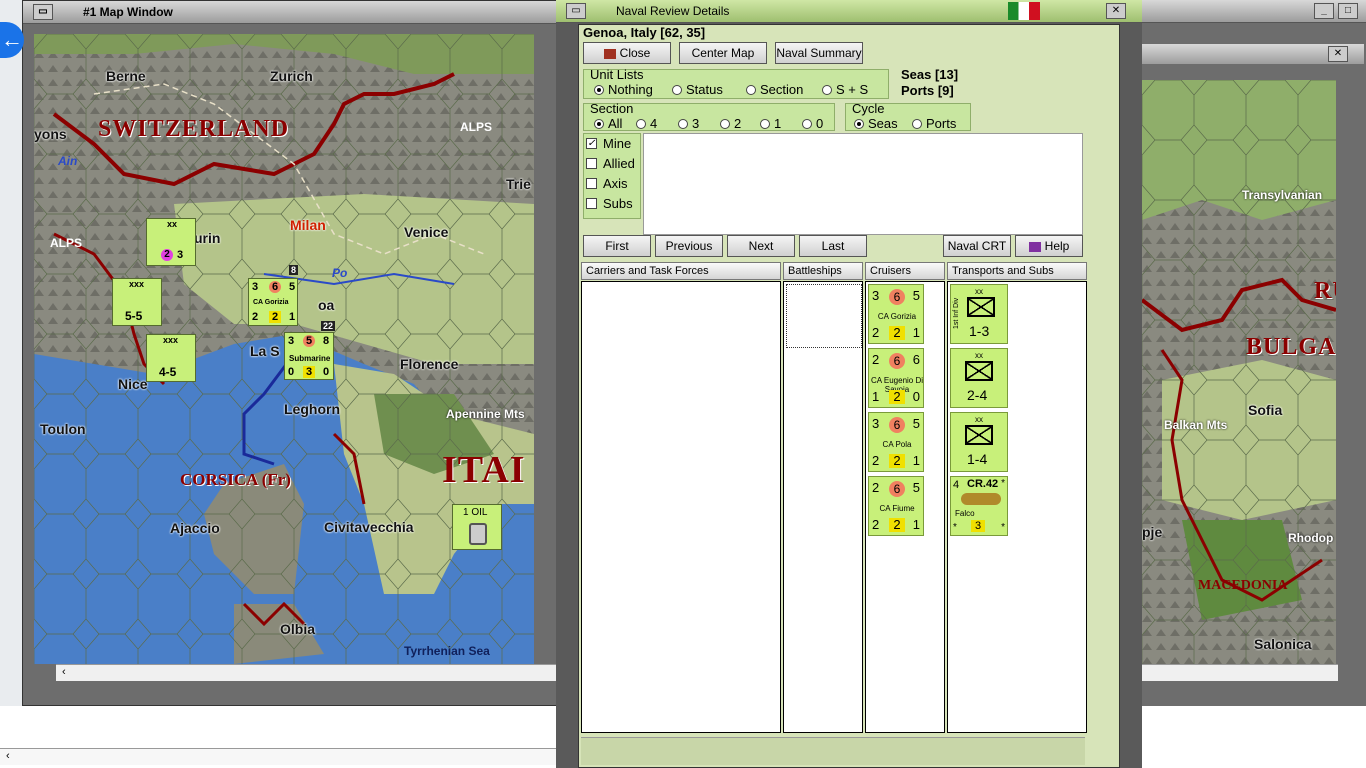  What do you see at coordinates (608, 123) in the screenshot?
I see `radio-section-all: All` at bounding box center [608, 123].